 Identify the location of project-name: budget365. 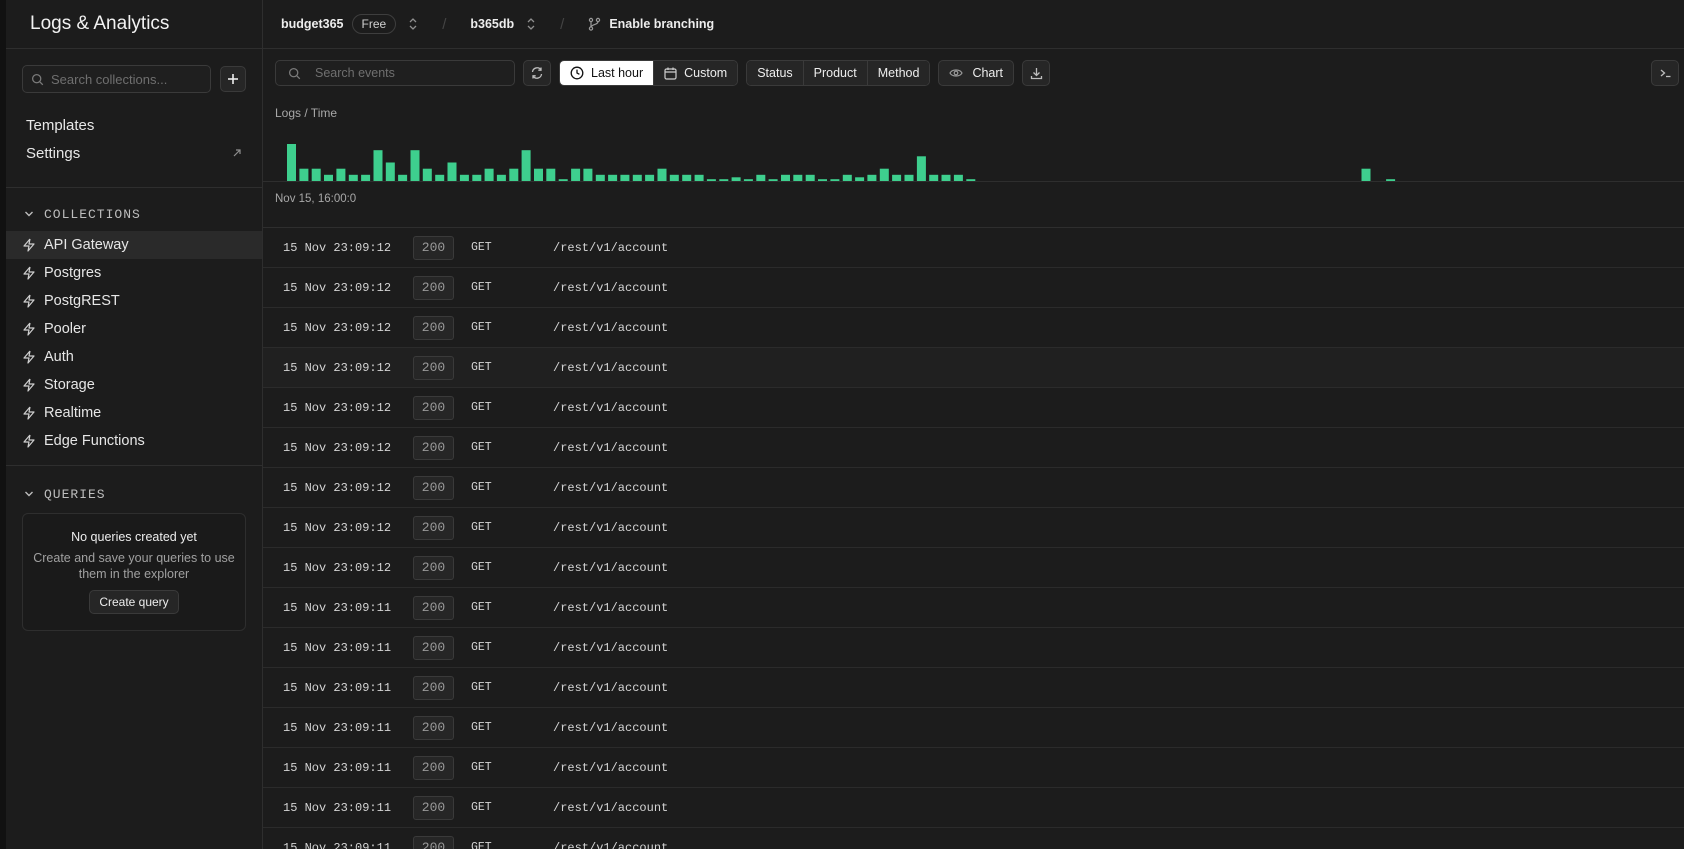
(312, 24).